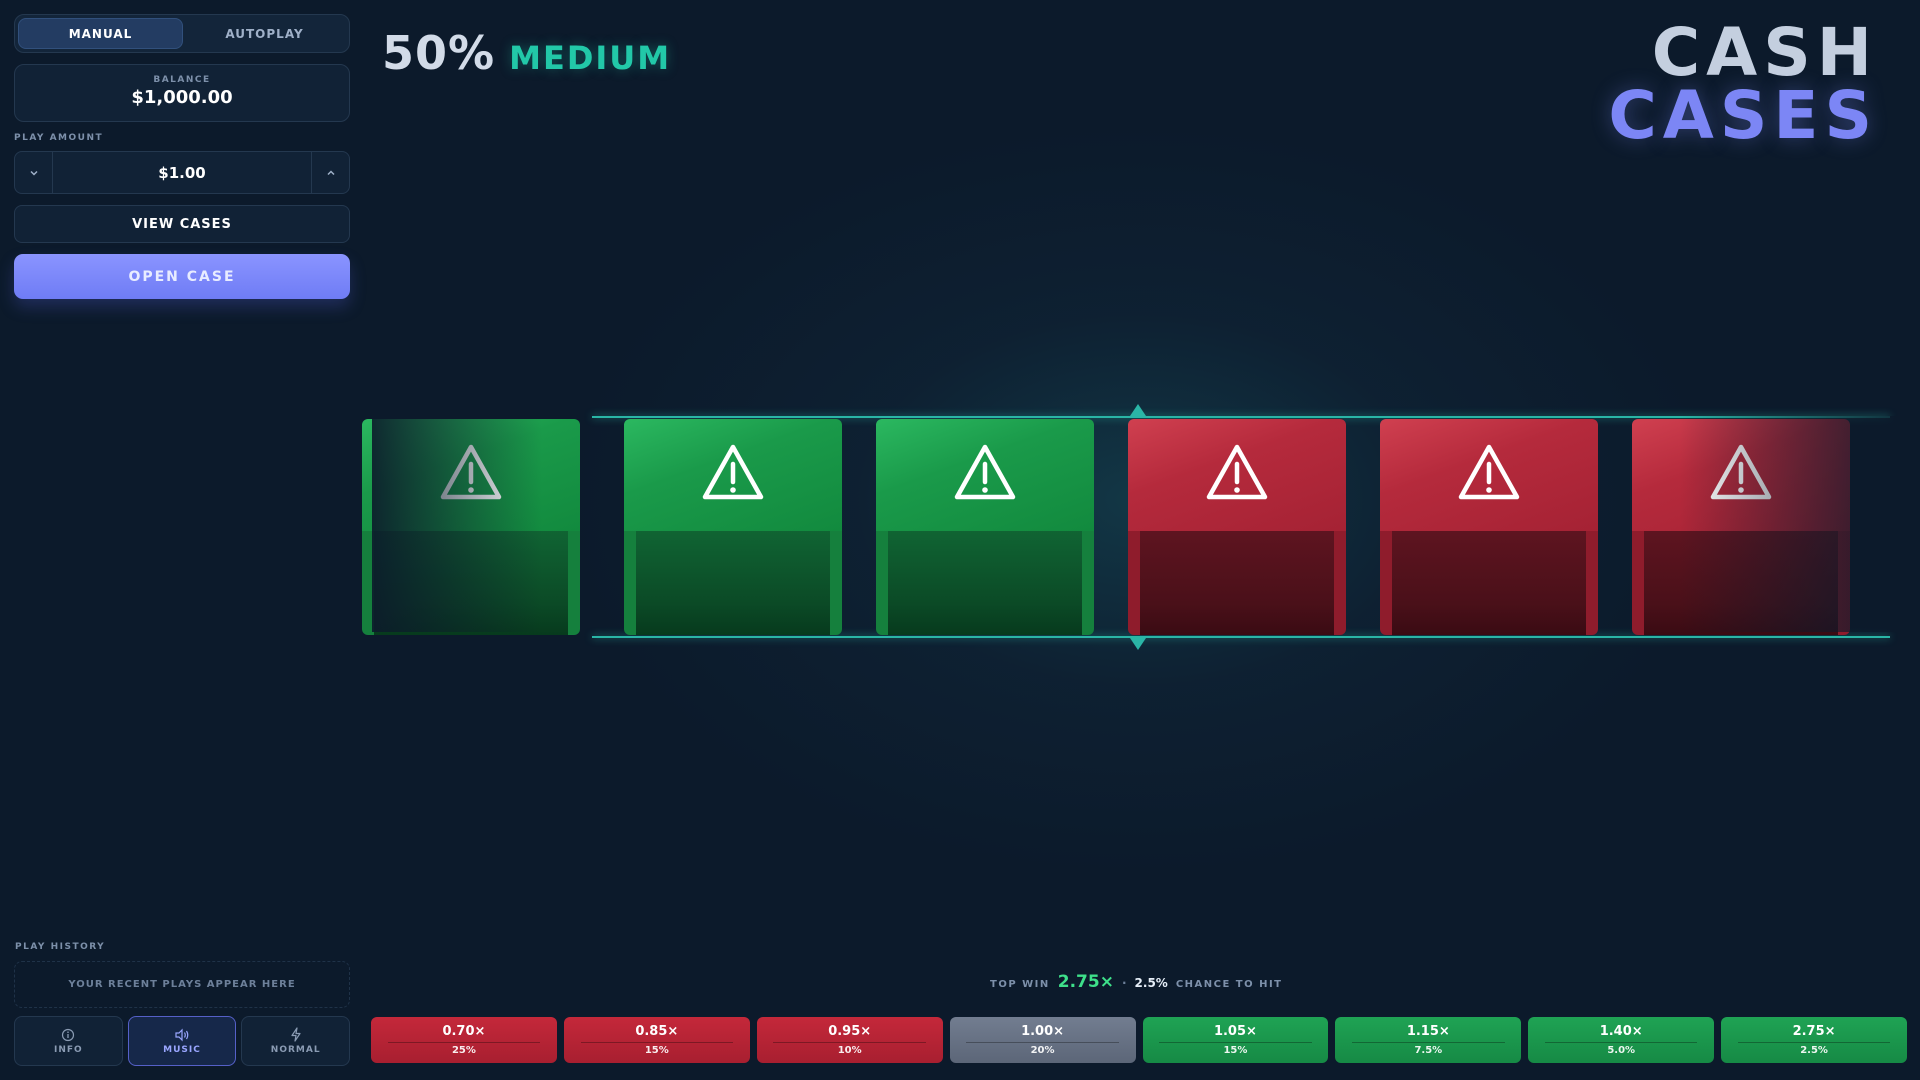 The width and height of the screenshot is (1920, 1080). I want to click on payout-tier: 2.75× 2.5%, so click(1814, 1040).